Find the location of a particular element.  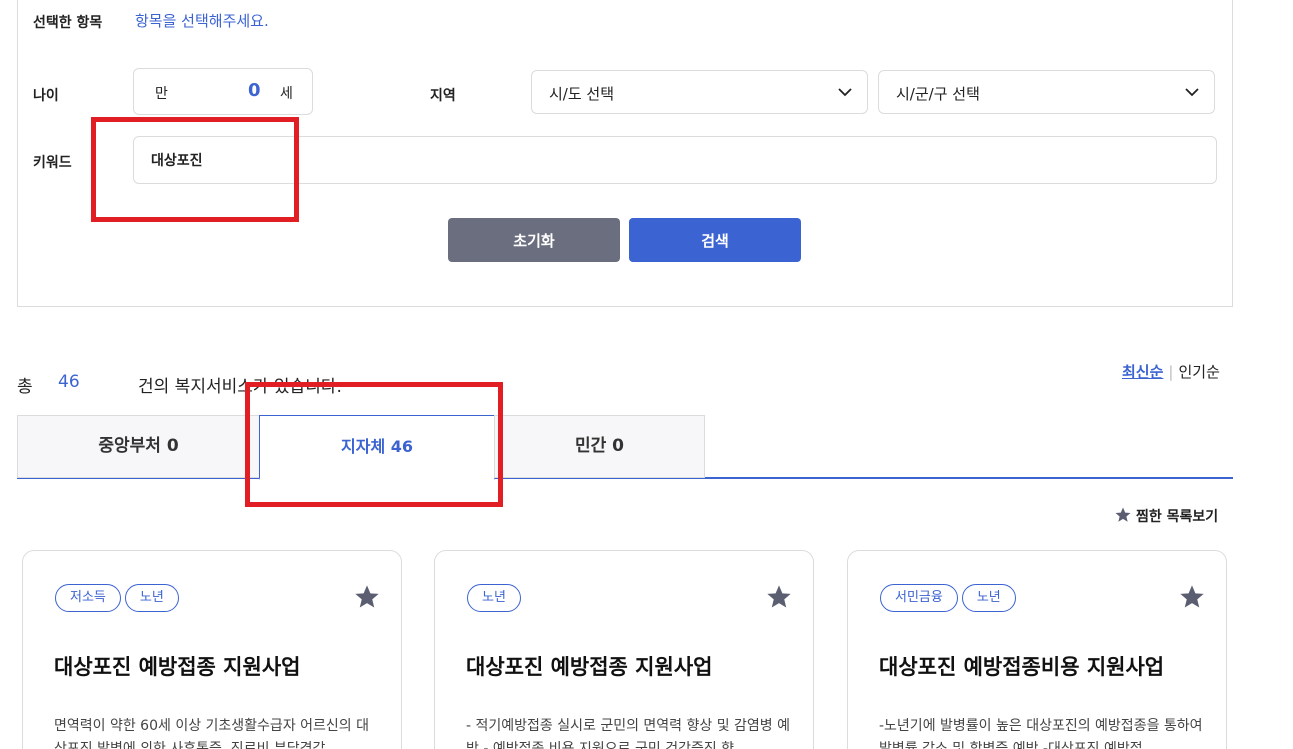

card-tags: 서민금융 노년 is located at coordinates (950, 598).